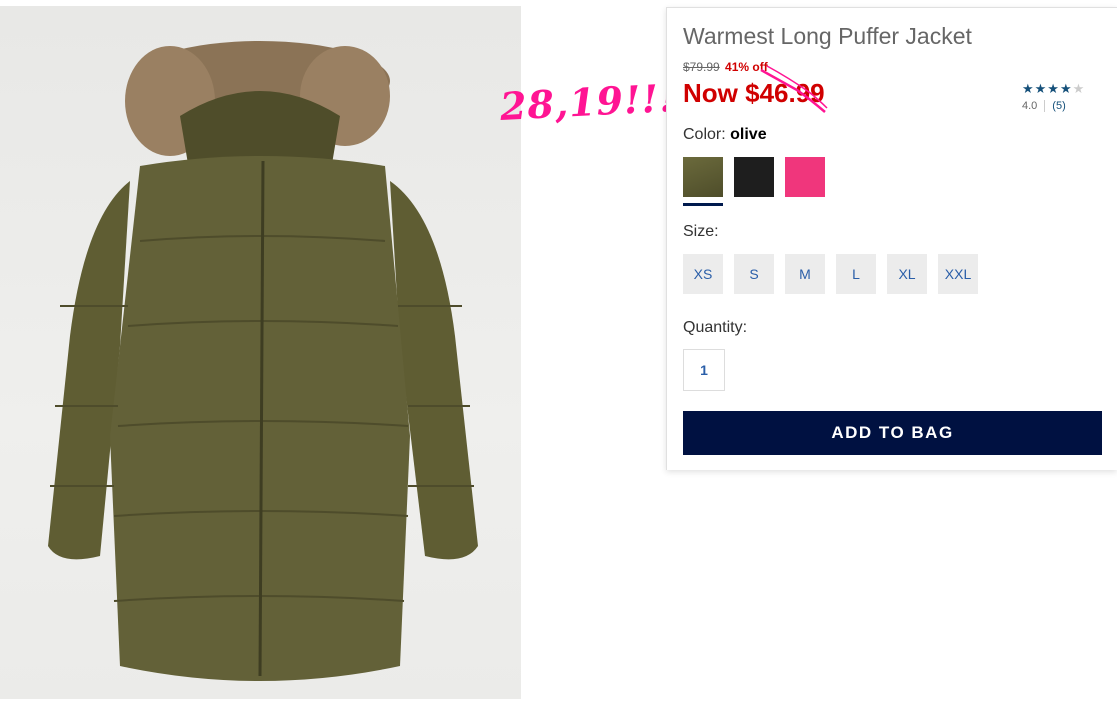 Image resolution: width=1117 pixels, height=704 pixels. Describe the element at coordinates (704, 370) in the screenshot. I see `quantity-input` at that location.